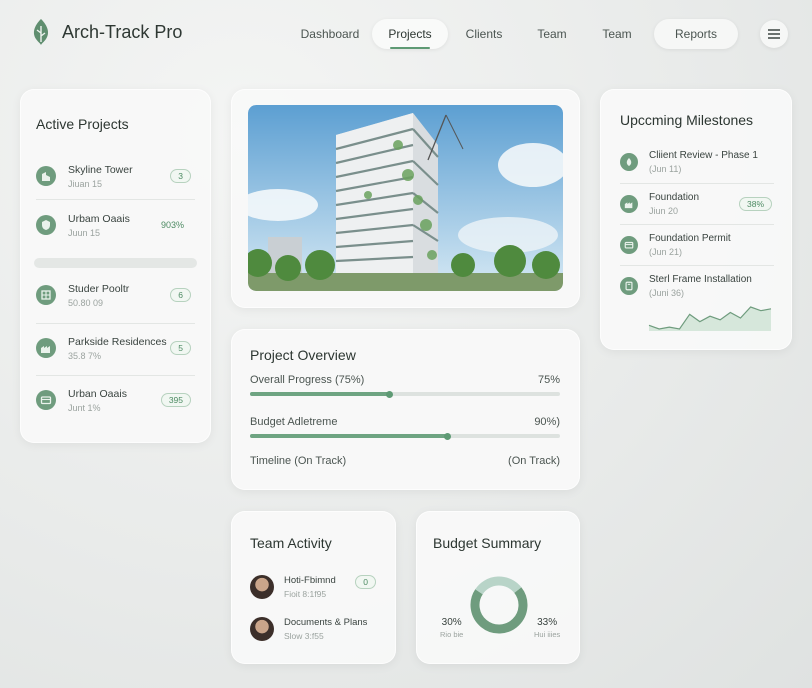 The height and width of the screenshot is (688, 812). Describe the element at coordinates (697, 204) in the screenshot. I see `milestone-item: Foundation Jiun 20 38%` at that location.